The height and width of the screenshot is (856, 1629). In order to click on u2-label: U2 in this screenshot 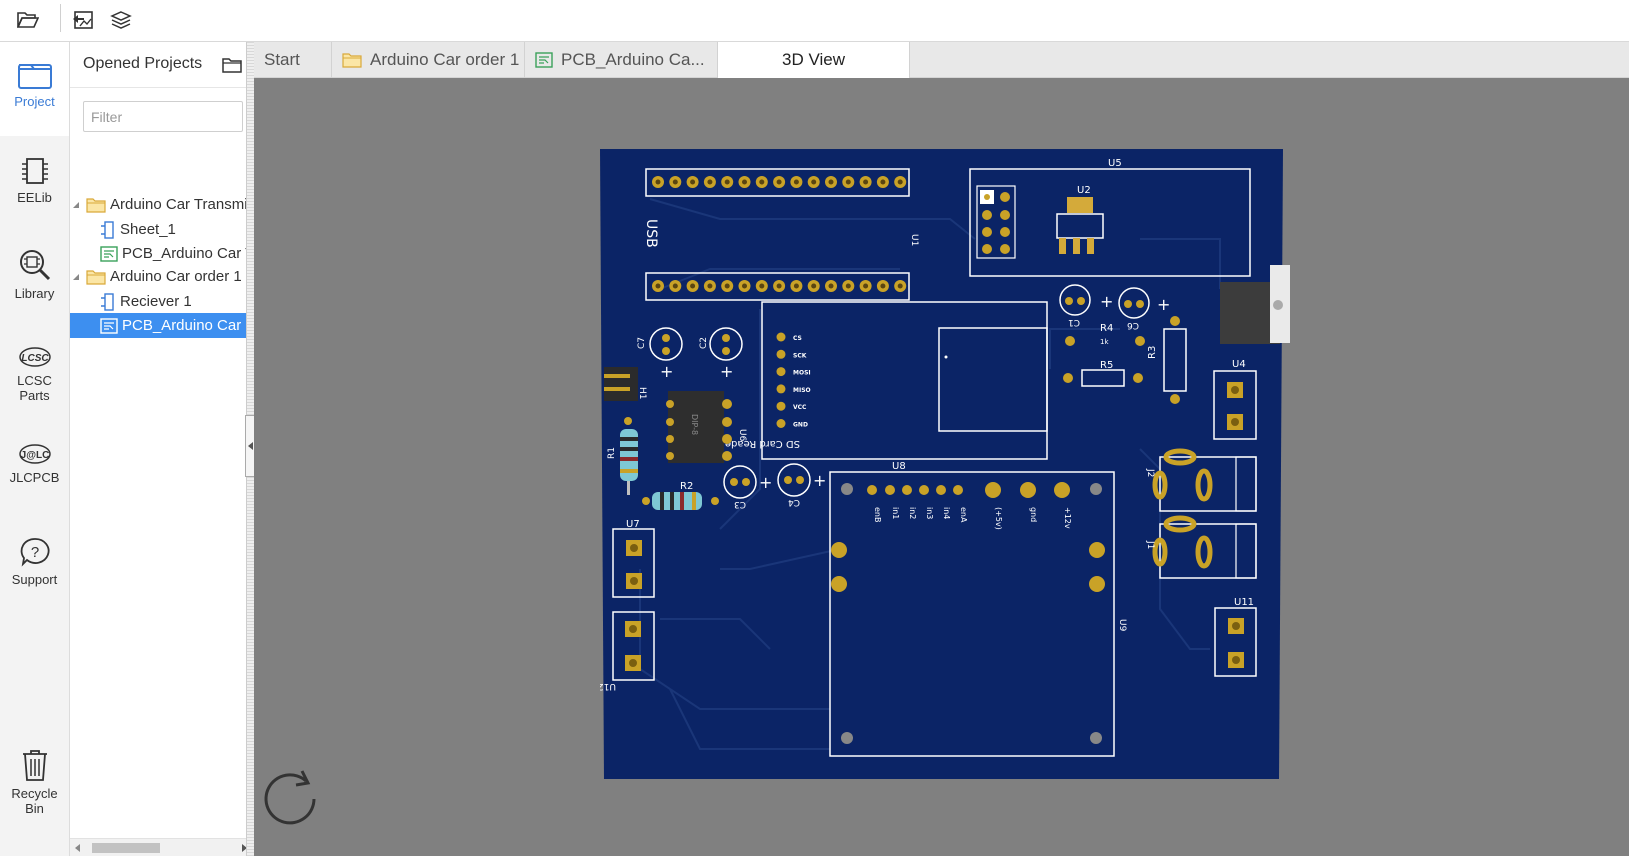, I will do `click(1084, 190)`.